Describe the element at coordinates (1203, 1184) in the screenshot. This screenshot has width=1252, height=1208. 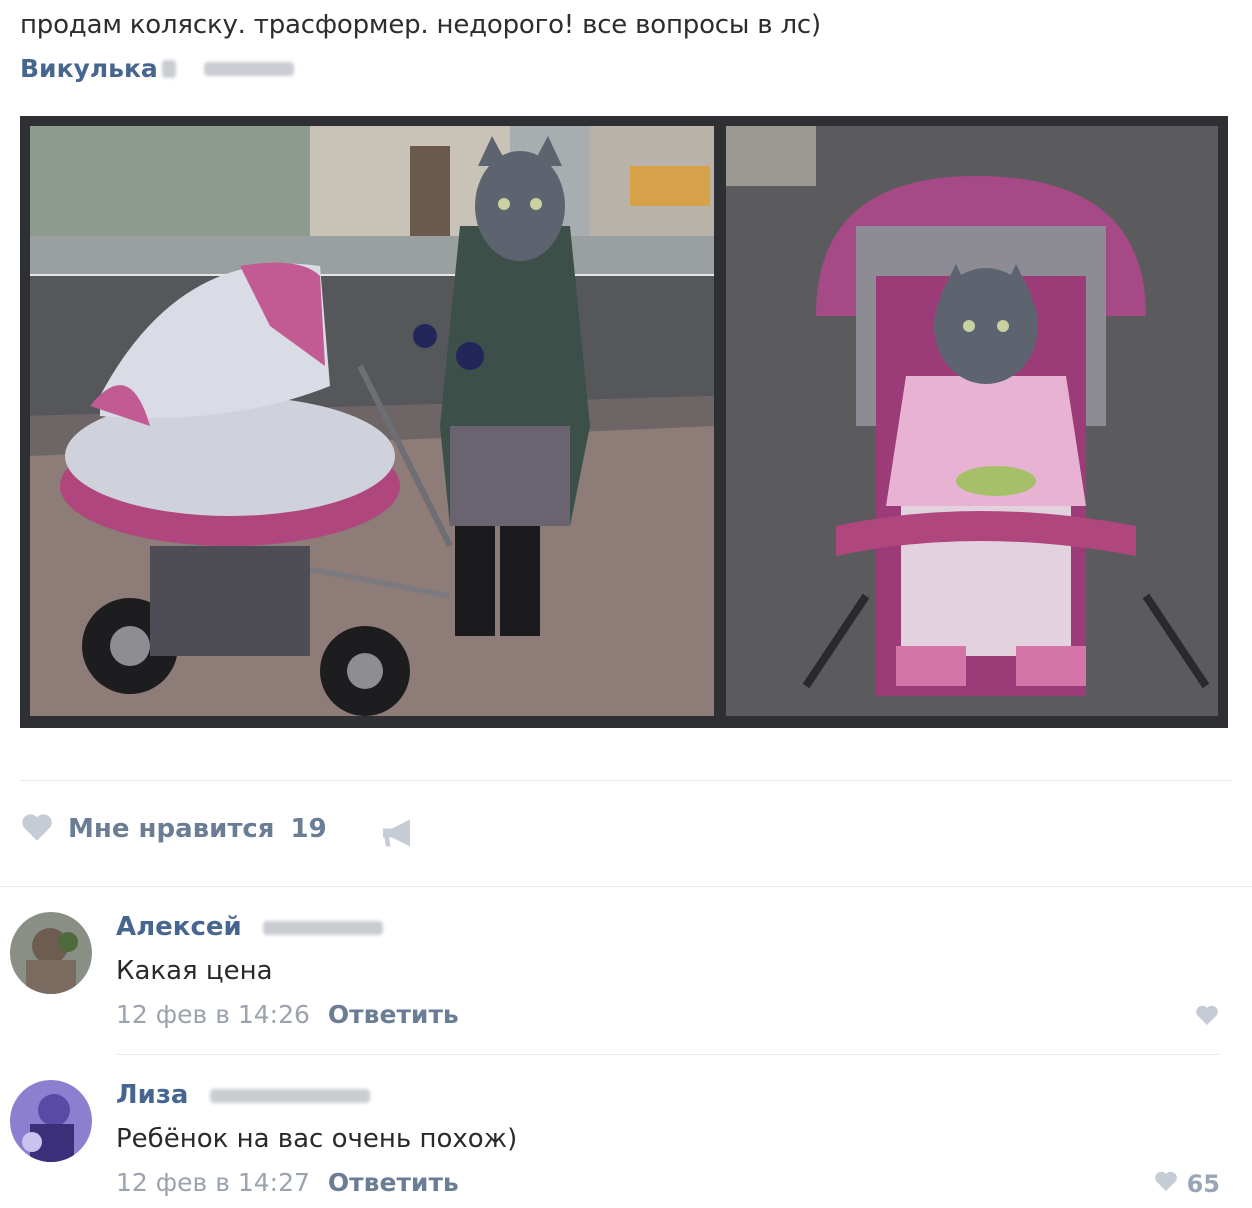
I see `comment-like-count: 65` at that location.